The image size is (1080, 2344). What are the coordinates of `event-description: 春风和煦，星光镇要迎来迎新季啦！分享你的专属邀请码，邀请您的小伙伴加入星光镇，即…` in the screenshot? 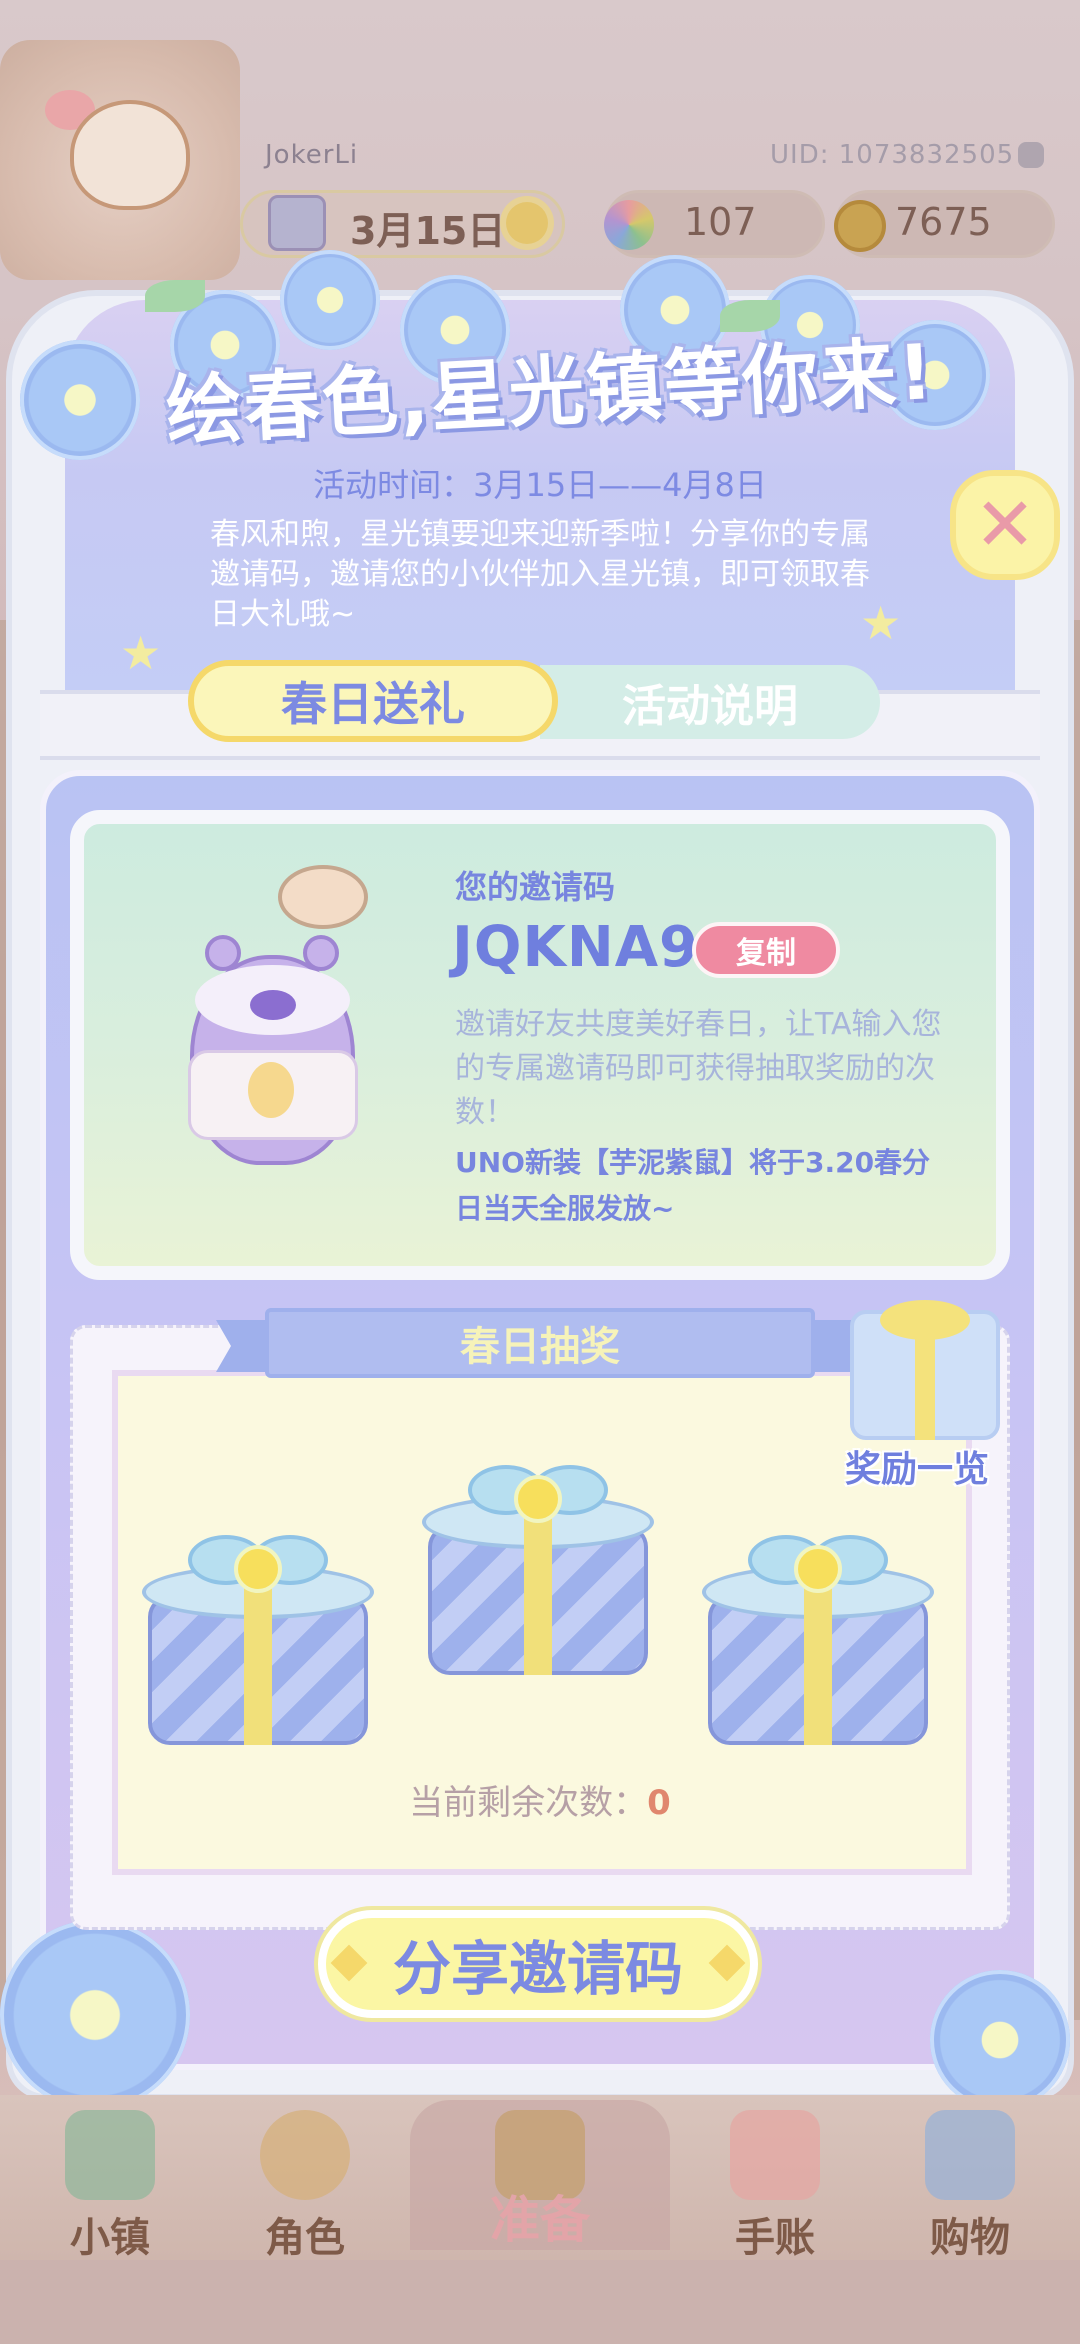 It's located at (540, 574).